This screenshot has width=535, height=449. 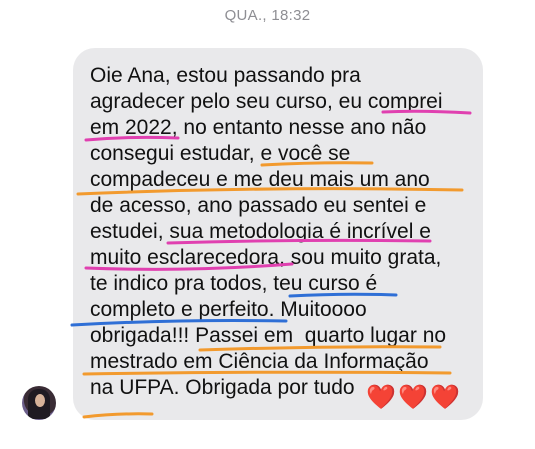 I want to click on pink-underline-esclarecedora, so click(x=189, y=266).